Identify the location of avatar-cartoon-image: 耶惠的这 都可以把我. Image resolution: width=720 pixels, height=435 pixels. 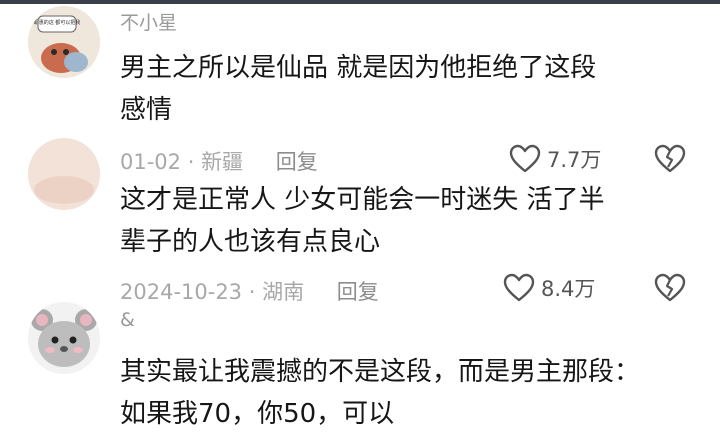
(64, 42).